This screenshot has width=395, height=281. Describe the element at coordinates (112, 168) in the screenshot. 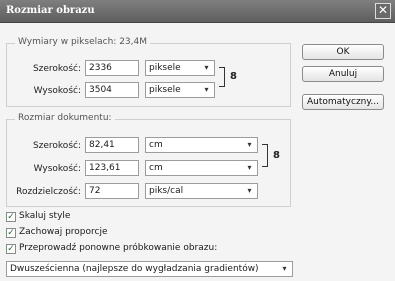

I see `doc-height-input: 123,61` at that location.